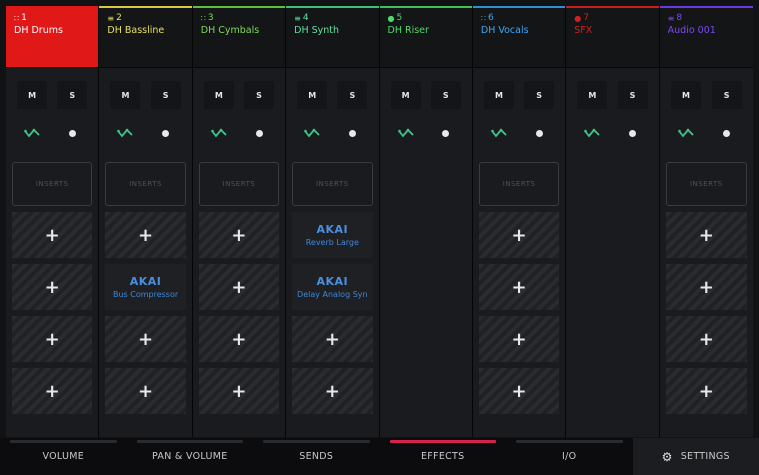  I want to click on plugin-name: Bus Compressor, so click(145, 294).